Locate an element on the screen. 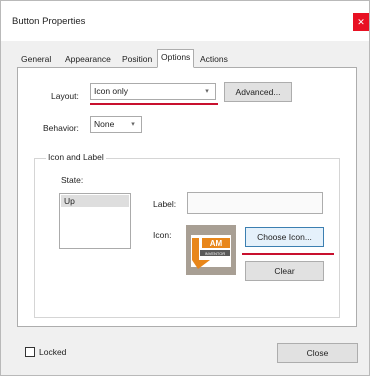  title-bar: Button Properties ✕ is located at coordinates (185, 21).